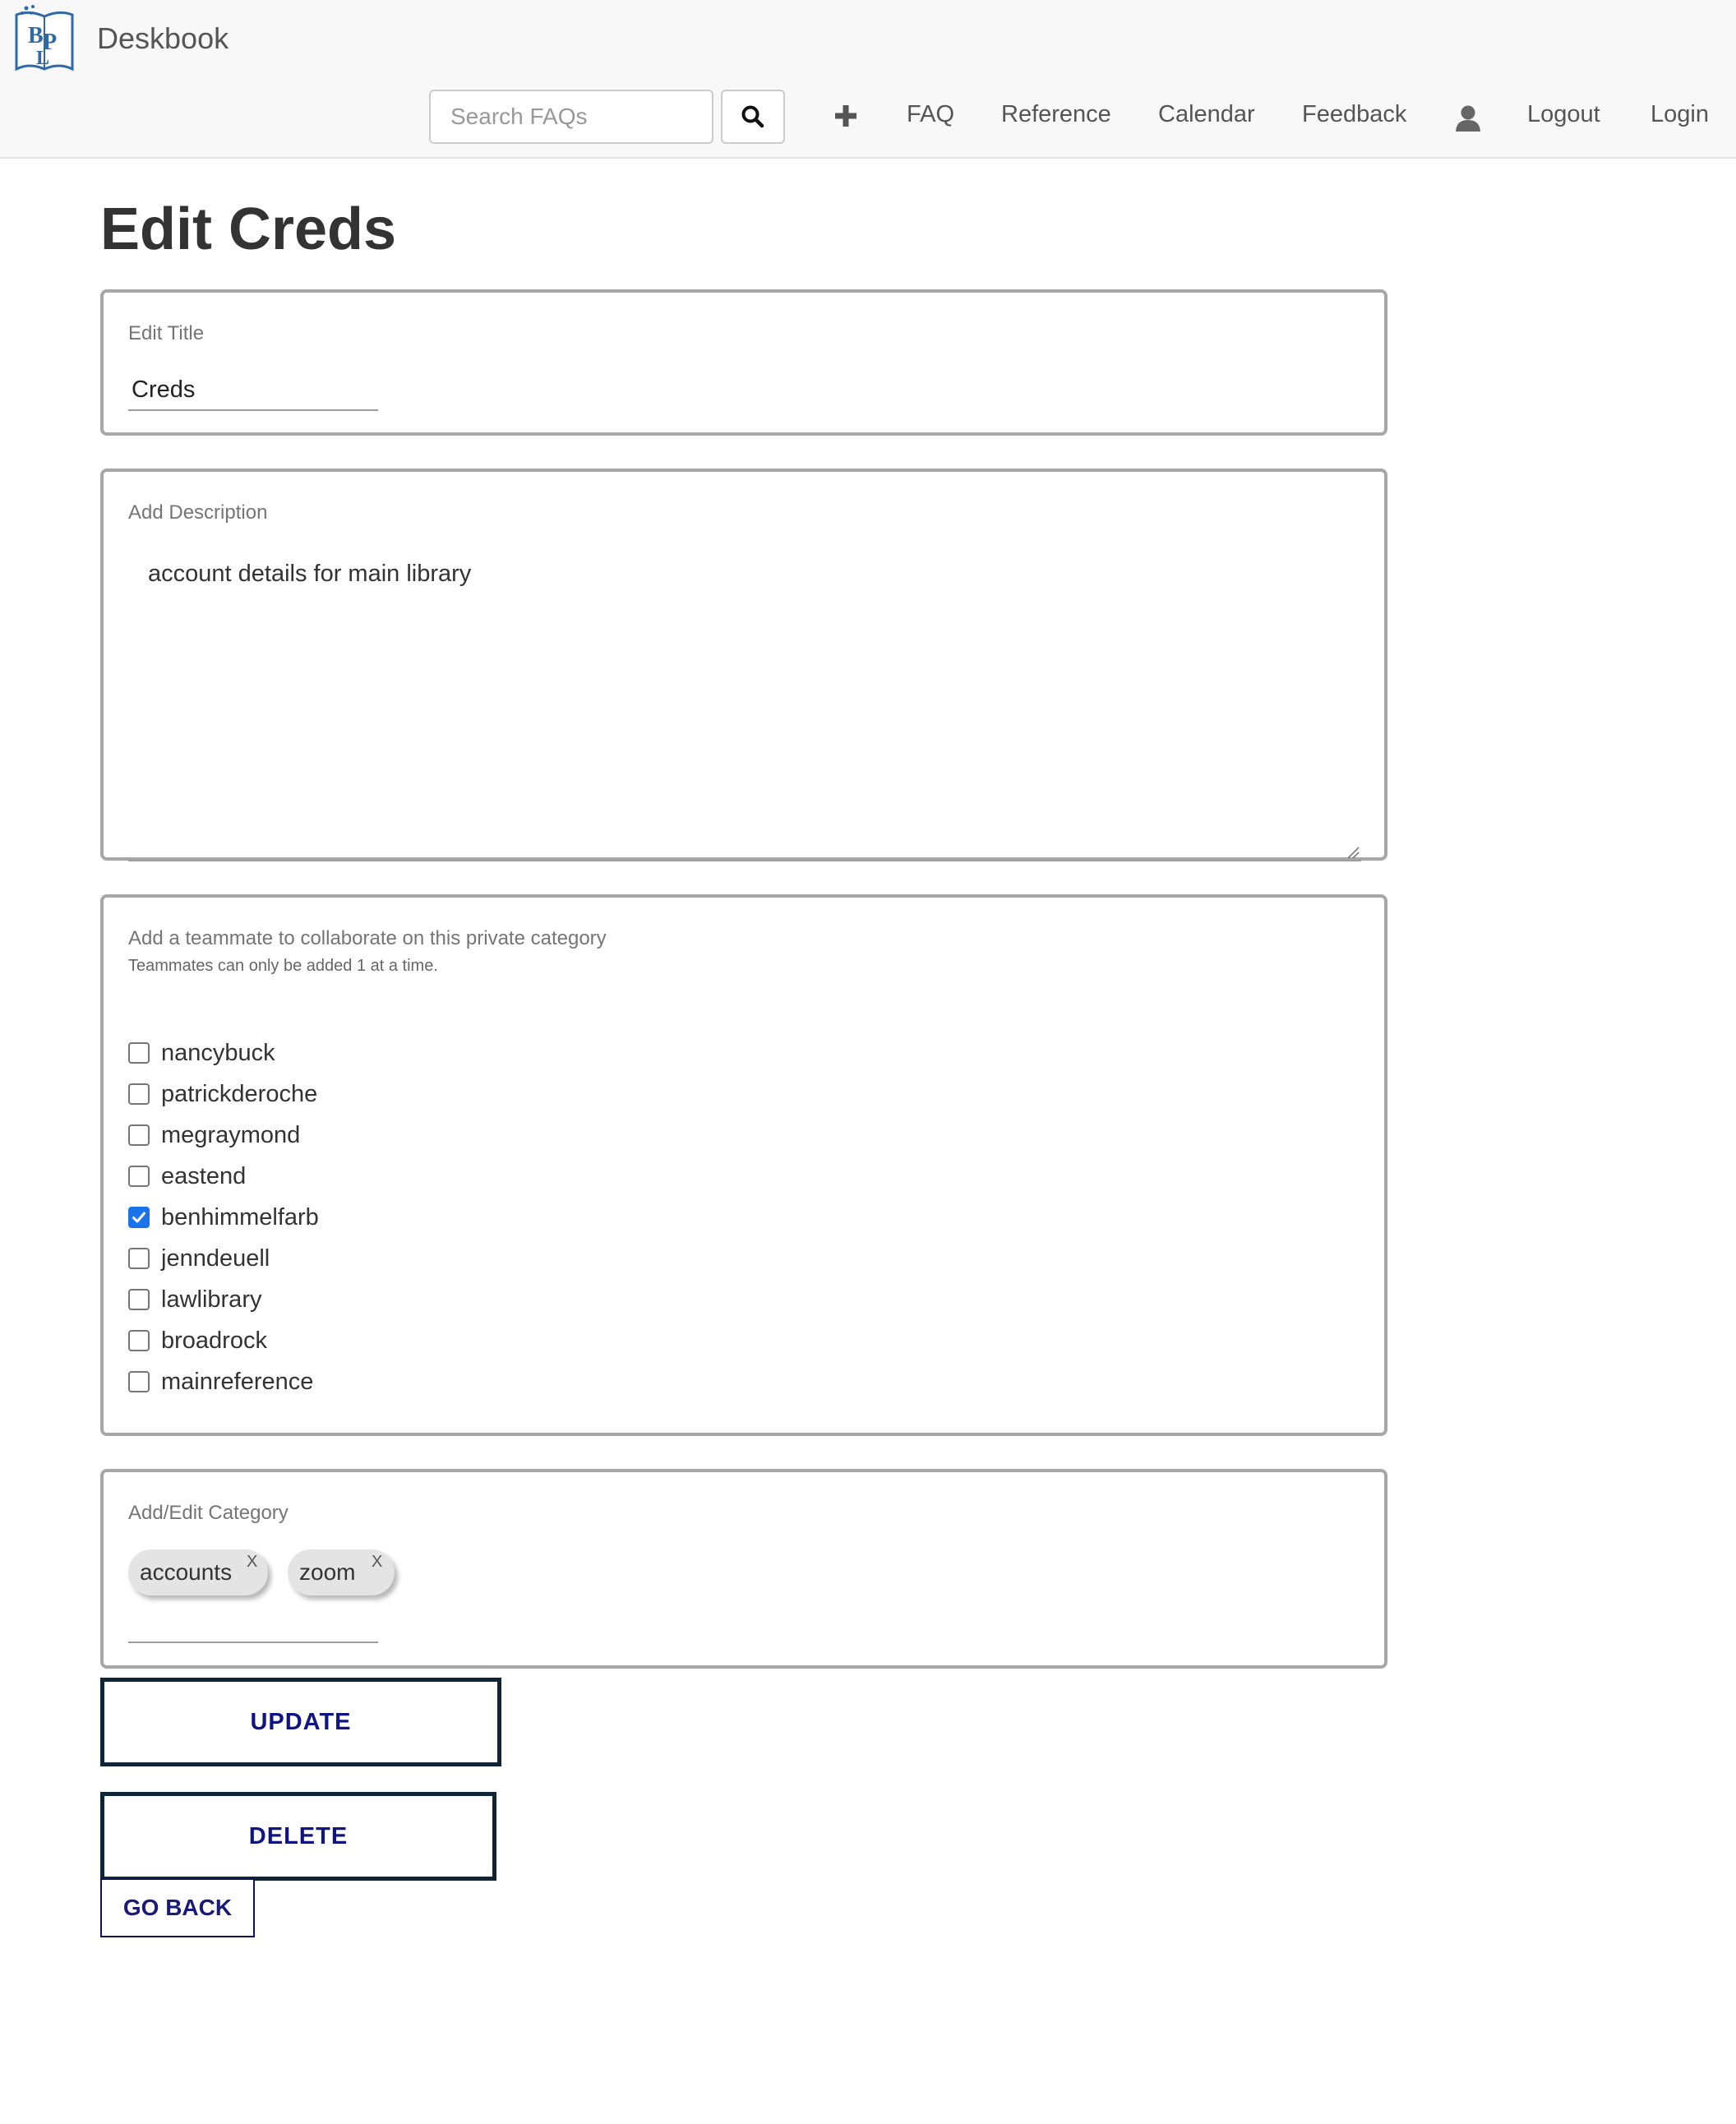 Image resolution: width=1736 pixels, height=2124 pixels. I want to click on chip-label: zoom, so click(328, 1572).